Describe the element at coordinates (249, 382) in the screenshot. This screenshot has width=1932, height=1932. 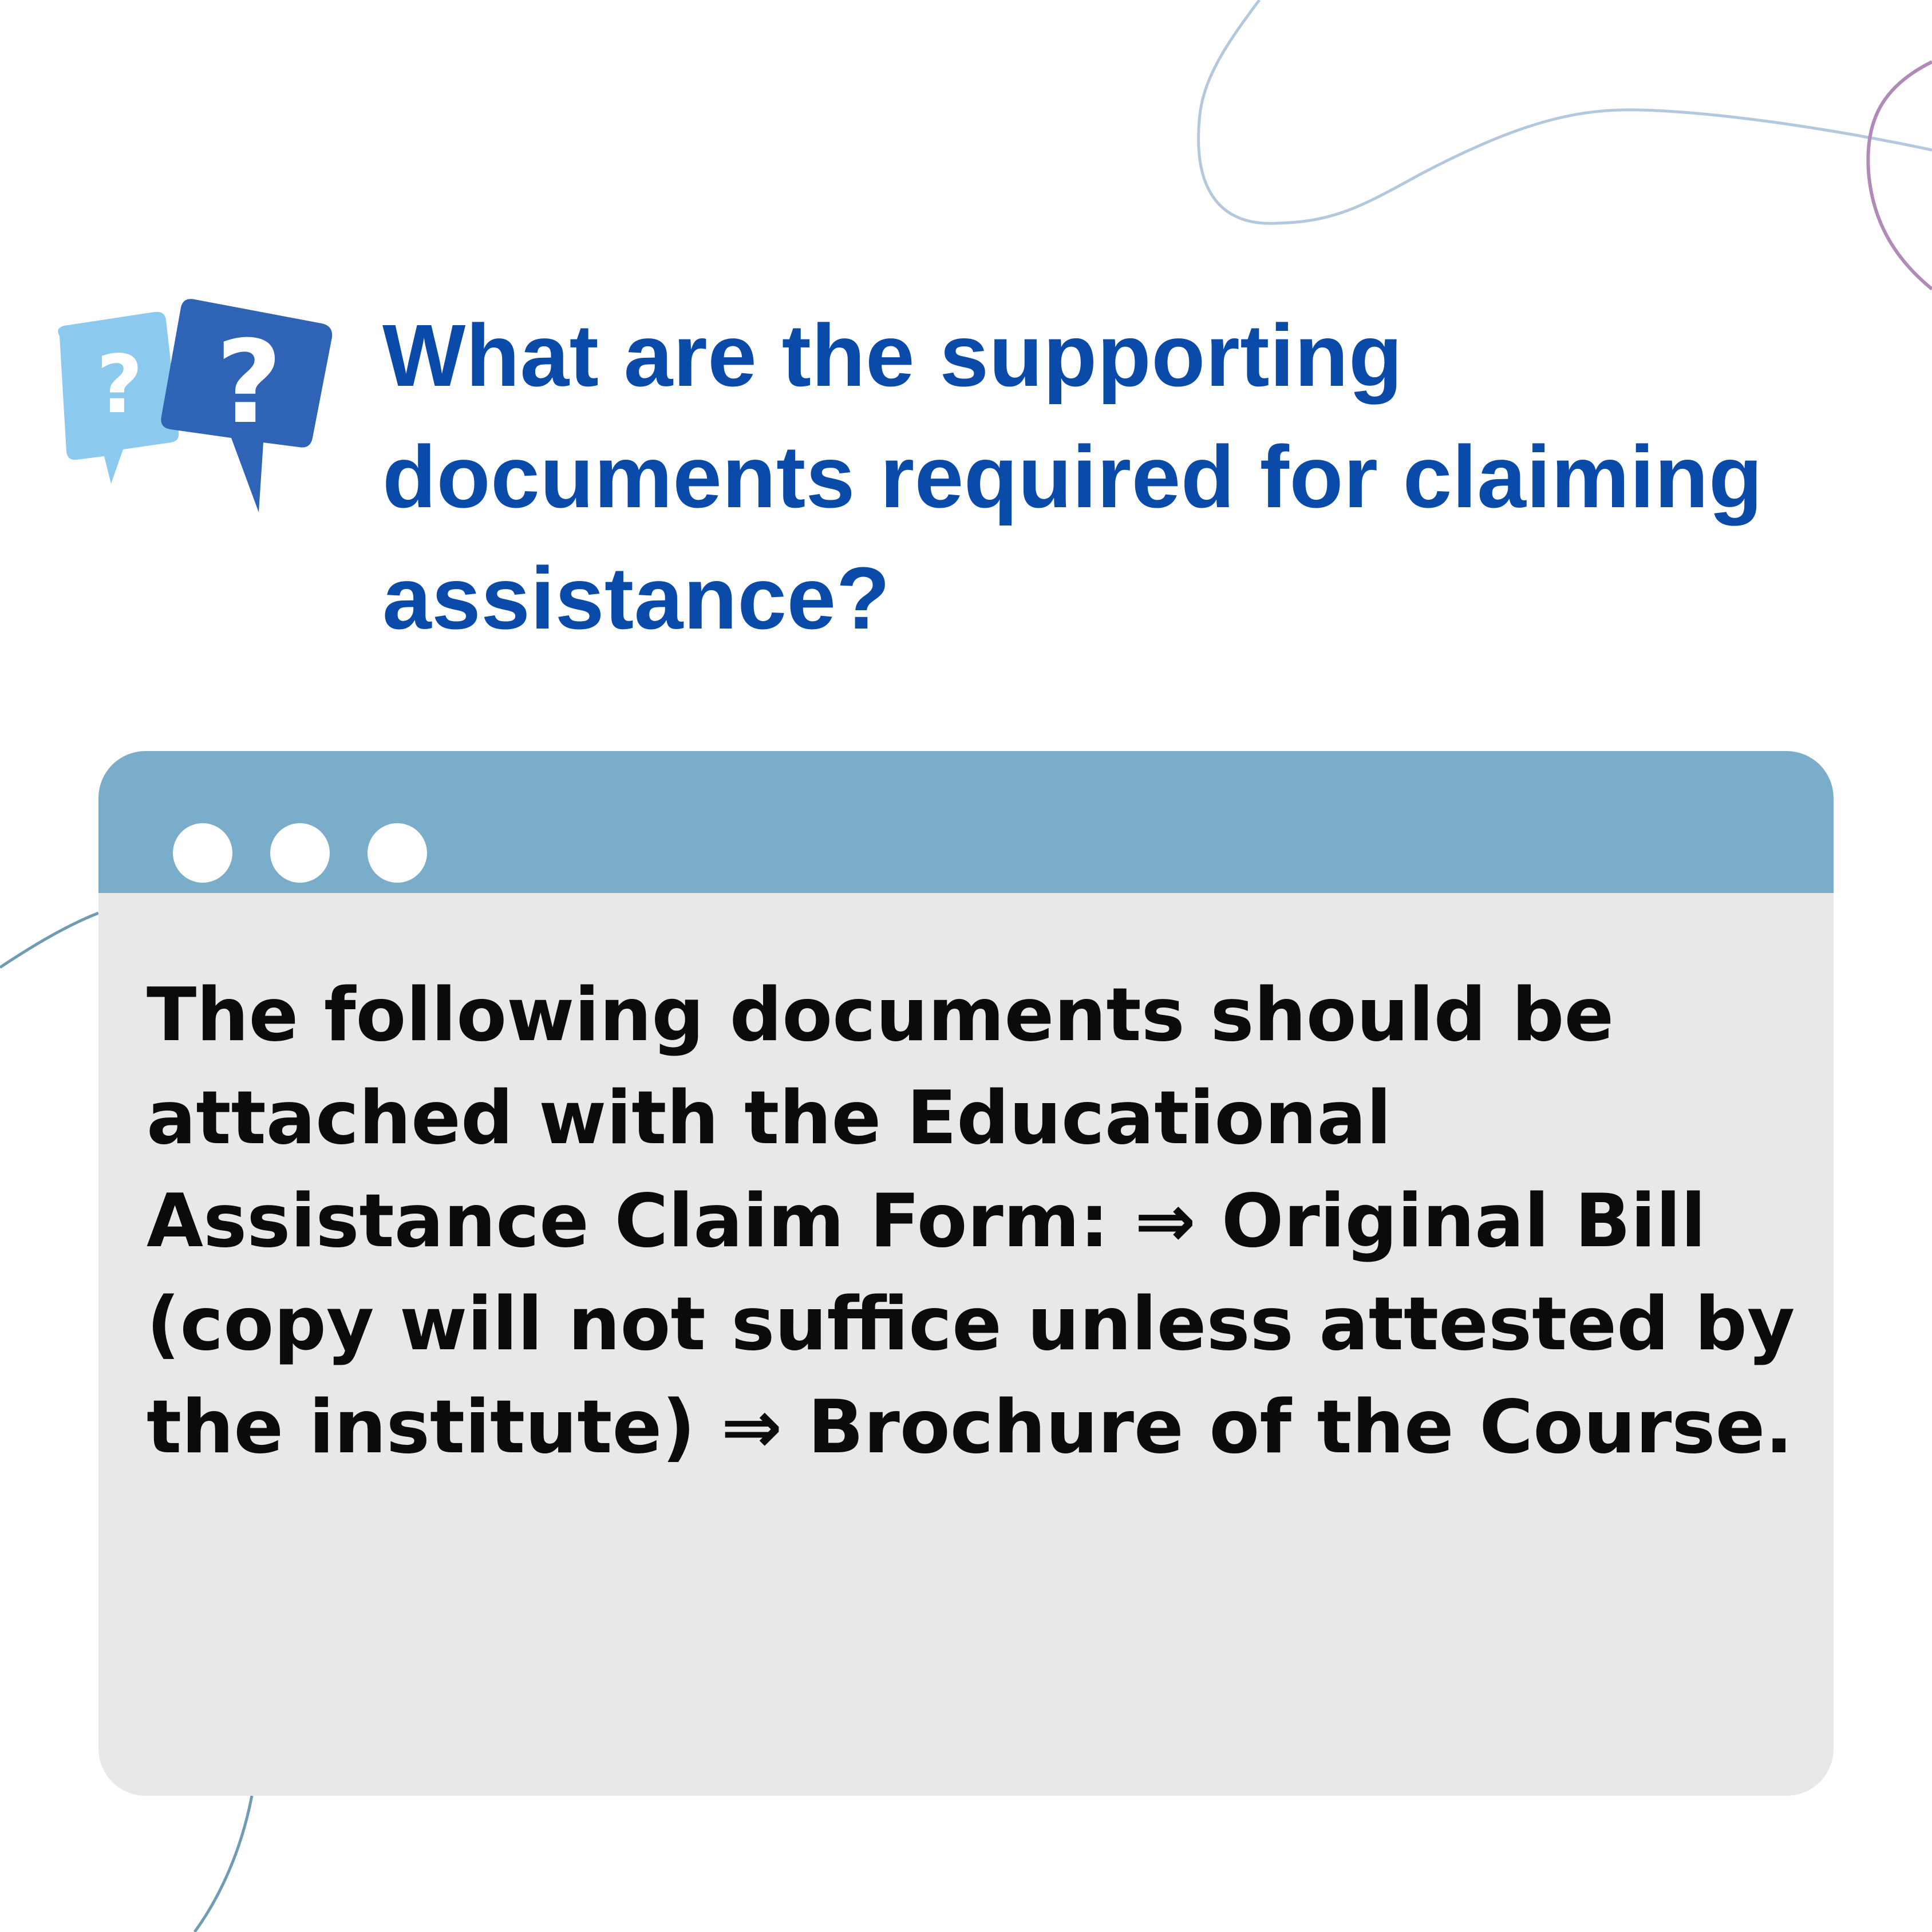
I see `large-question-mark: ?` at that location.